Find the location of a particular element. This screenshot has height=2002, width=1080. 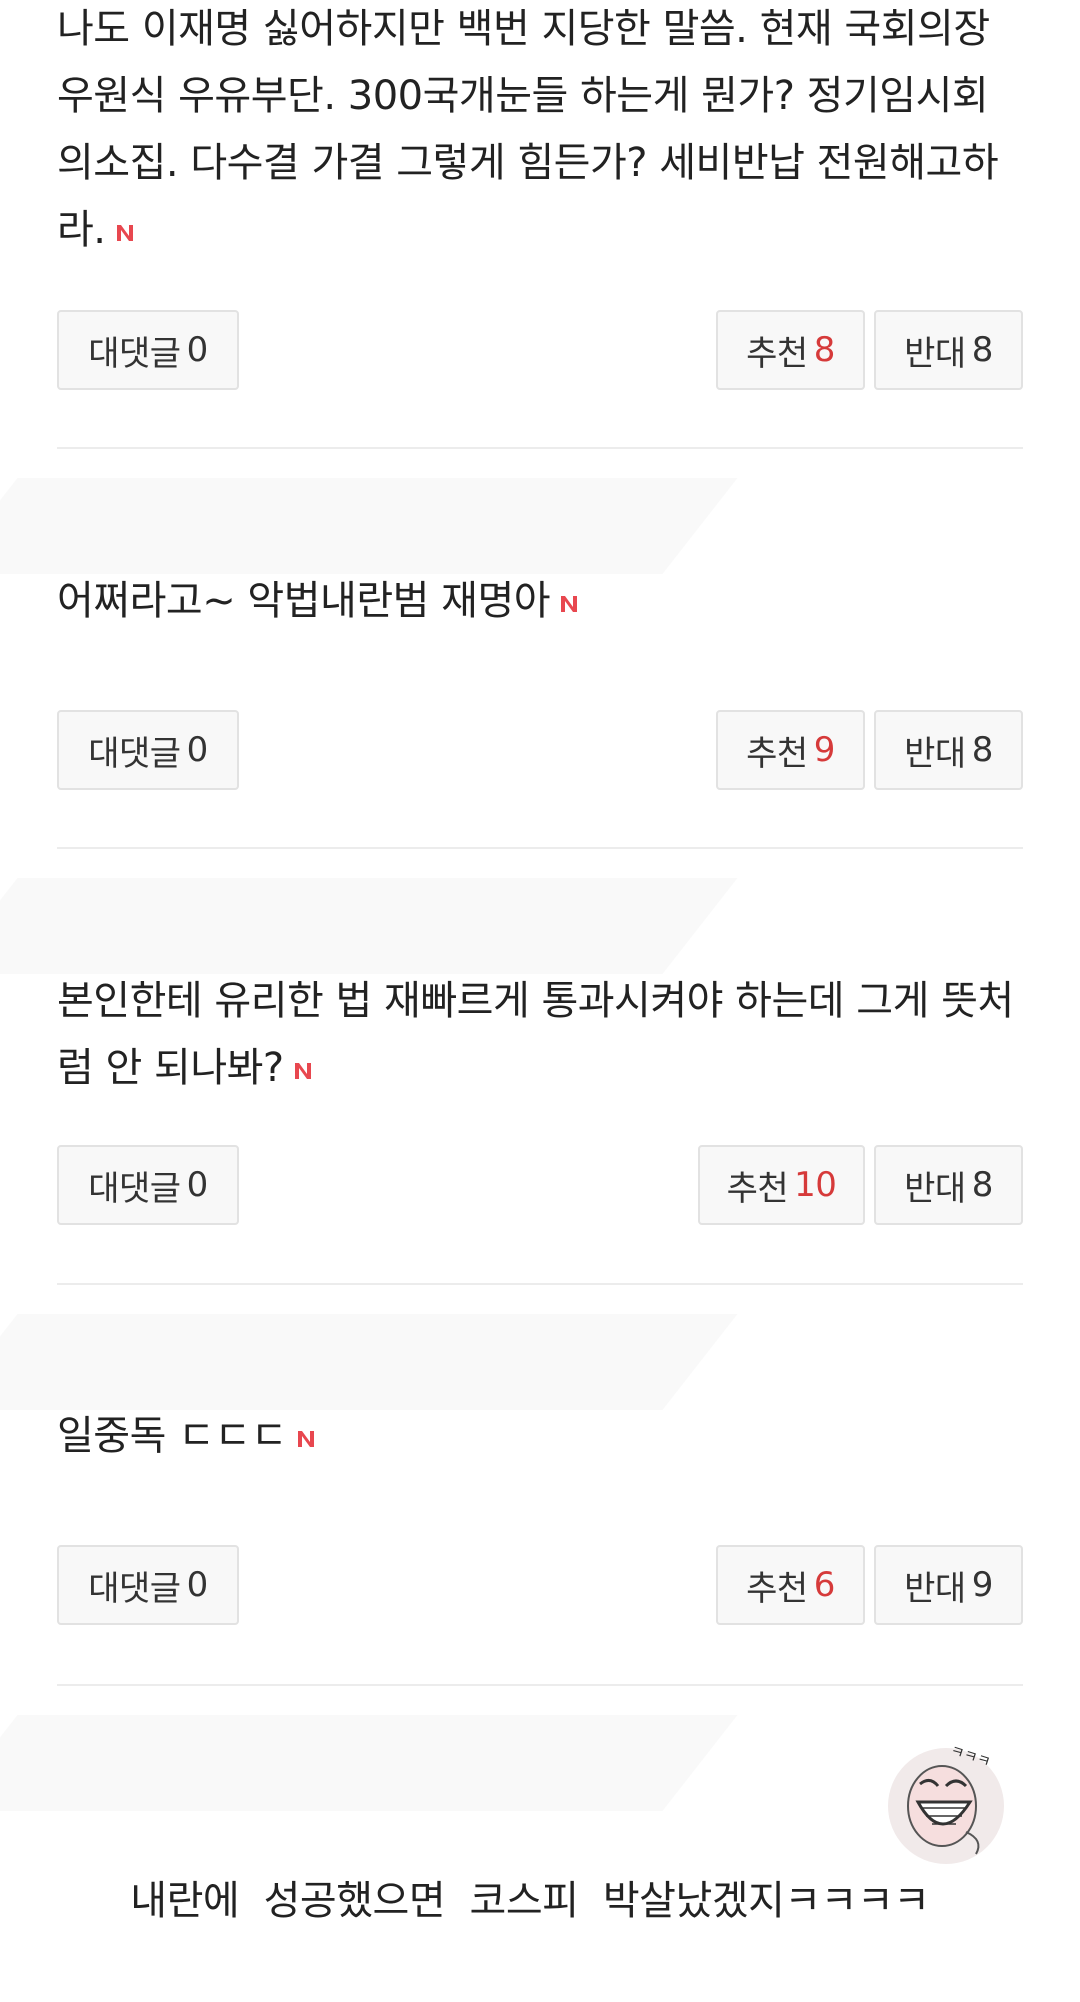

dislike-button: 반대 9 is located at coordinates (948, 1585).